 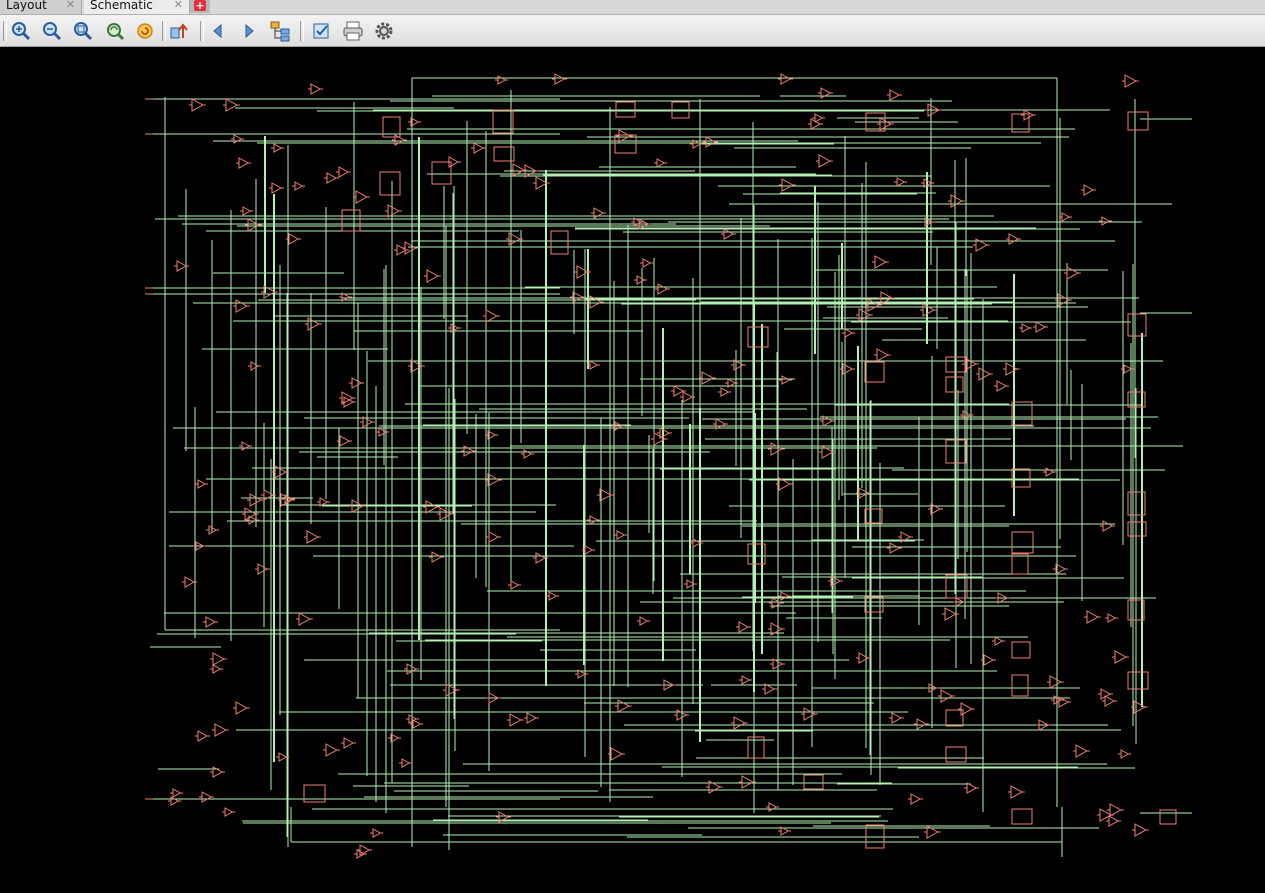 I want to click on go-to-parent-icon, so click(x=179, y=31).